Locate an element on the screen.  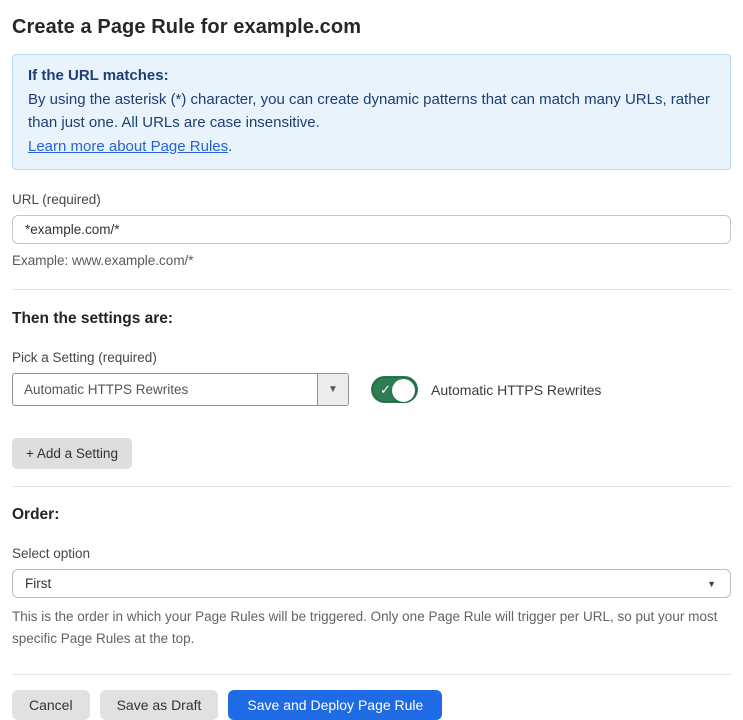
pick-setting-label: Pick a Setting (required) is located at coordinates (84, 357).